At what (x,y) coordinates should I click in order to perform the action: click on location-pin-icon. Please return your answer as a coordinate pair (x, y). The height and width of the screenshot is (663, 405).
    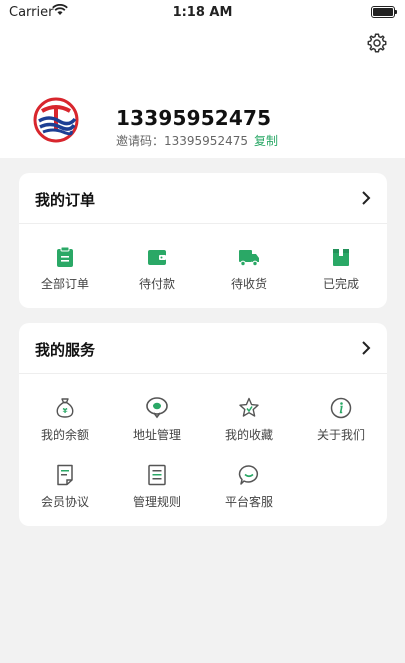
    Looking at the image, I should click on (157, 408).